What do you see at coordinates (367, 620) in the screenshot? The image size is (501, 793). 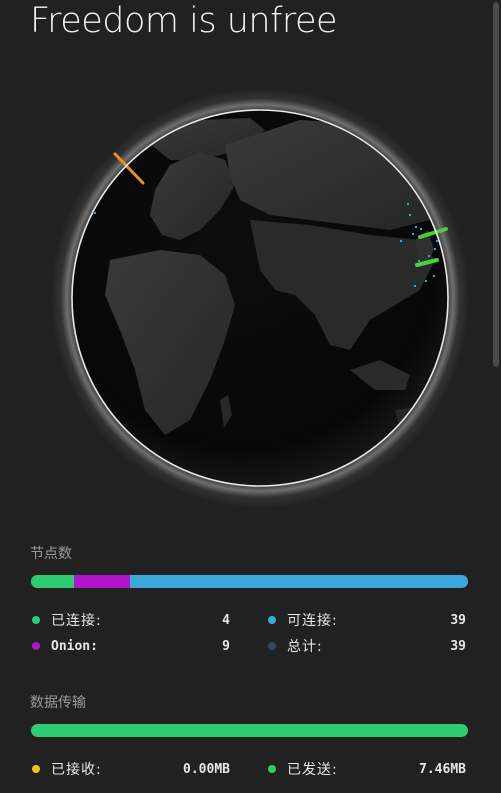 I see `stat-reachable: 可连接: 39` at bounding box center [367, 620].